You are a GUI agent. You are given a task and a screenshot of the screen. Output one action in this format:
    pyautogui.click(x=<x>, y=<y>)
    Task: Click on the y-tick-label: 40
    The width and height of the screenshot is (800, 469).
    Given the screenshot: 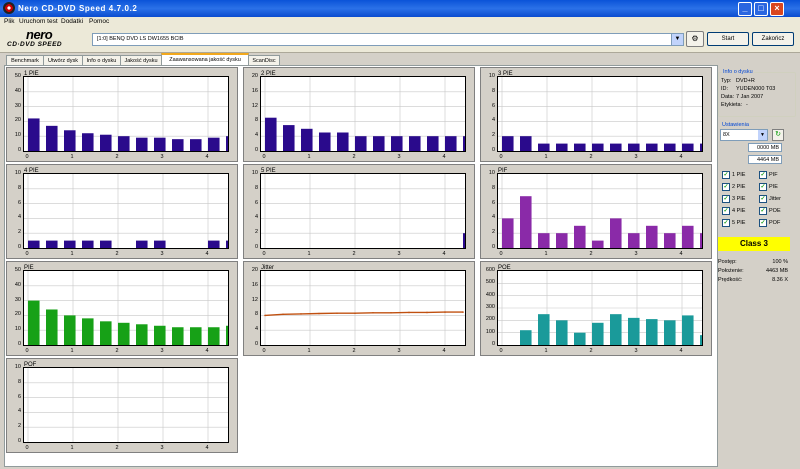 What is the action you would take?
    pyautogui.click(x=17, y=90)
    